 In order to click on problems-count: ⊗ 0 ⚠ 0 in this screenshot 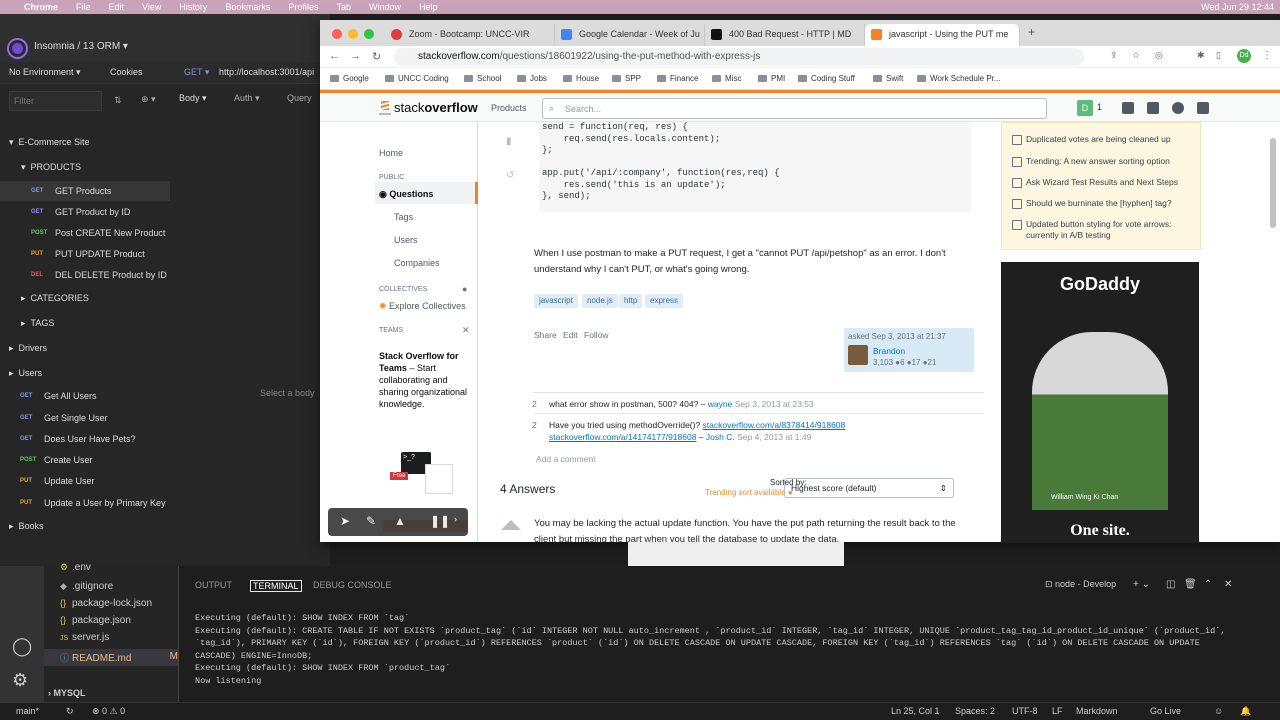, I will do `click(108, 711)`.